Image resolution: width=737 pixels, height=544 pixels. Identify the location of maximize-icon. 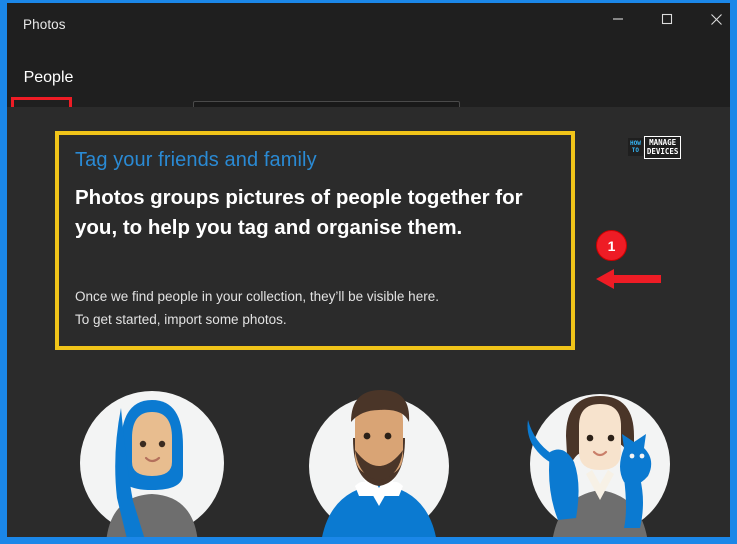
(667, 19).